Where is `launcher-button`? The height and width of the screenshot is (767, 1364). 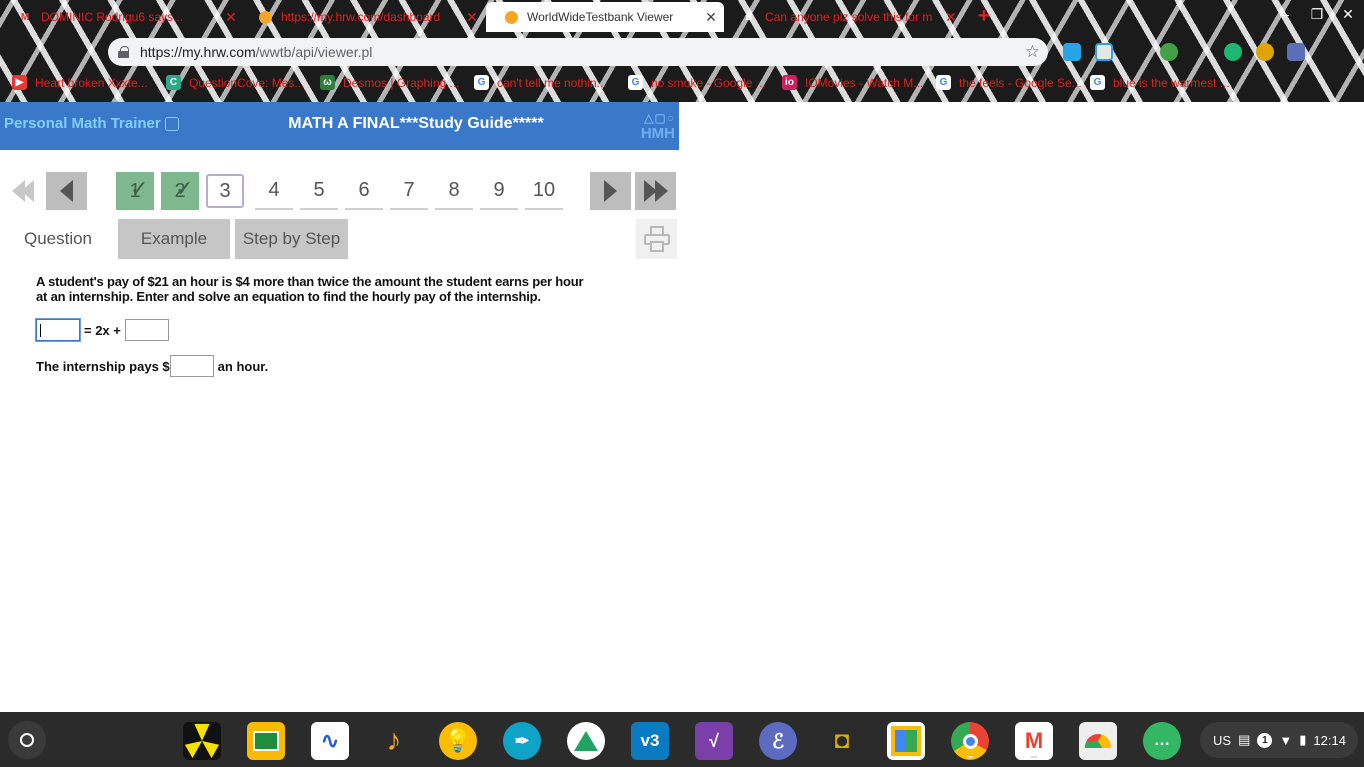
launcher-button is located at coordinates (27, 740).